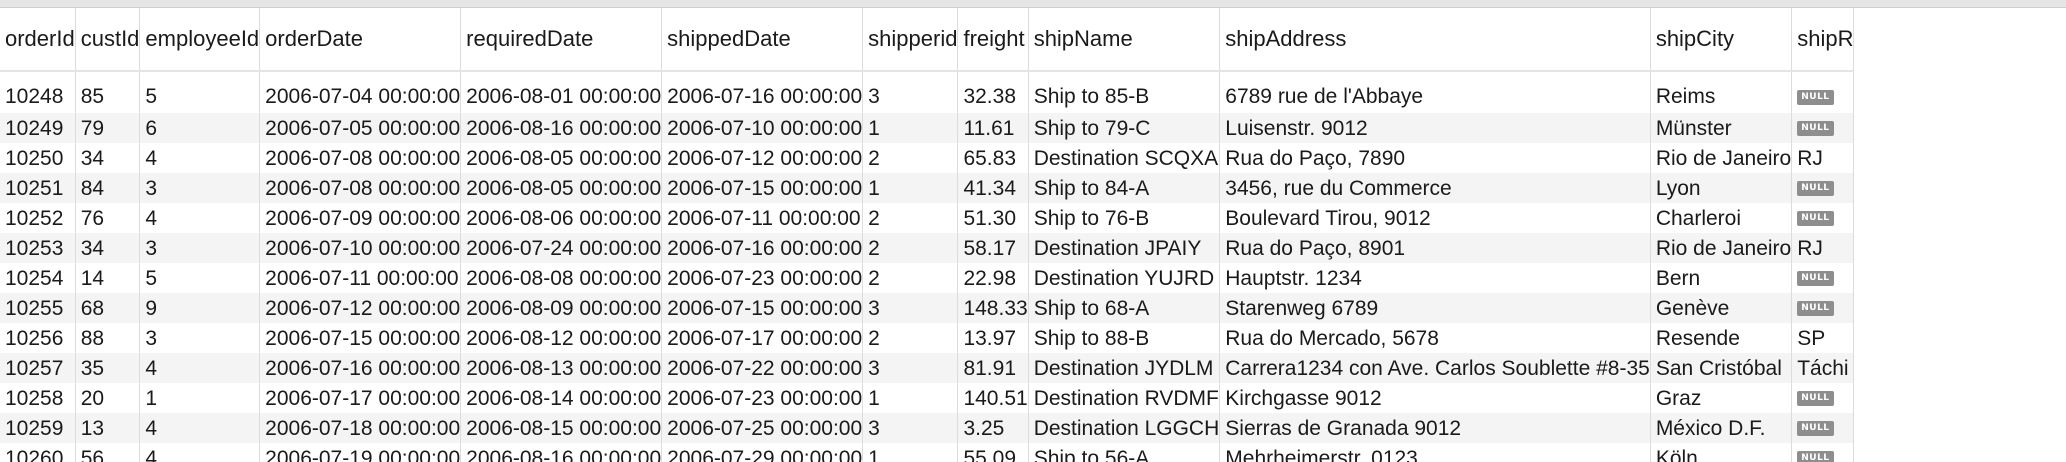  Describe the element at coordinates (38, 278) in the screenshot. I see `cell-orderid: 10254` at that location.